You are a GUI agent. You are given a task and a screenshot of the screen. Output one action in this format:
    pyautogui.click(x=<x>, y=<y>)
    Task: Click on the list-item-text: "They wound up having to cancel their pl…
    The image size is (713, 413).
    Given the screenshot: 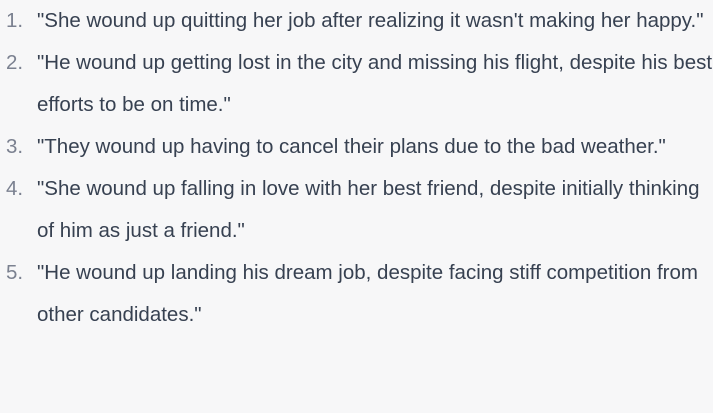 What is the action you would take?
    pyautogui.click(x=351, y=146)
    